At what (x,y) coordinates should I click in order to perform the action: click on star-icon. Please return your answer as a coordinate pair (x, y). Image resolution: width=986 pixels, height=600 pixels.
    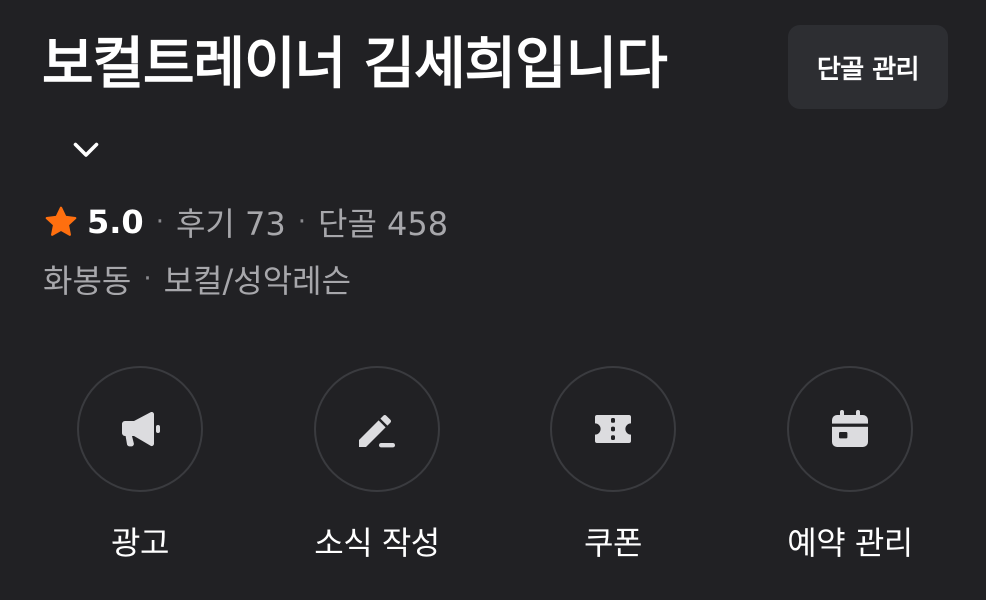
    Looking at the image, I should click on (61, 221).